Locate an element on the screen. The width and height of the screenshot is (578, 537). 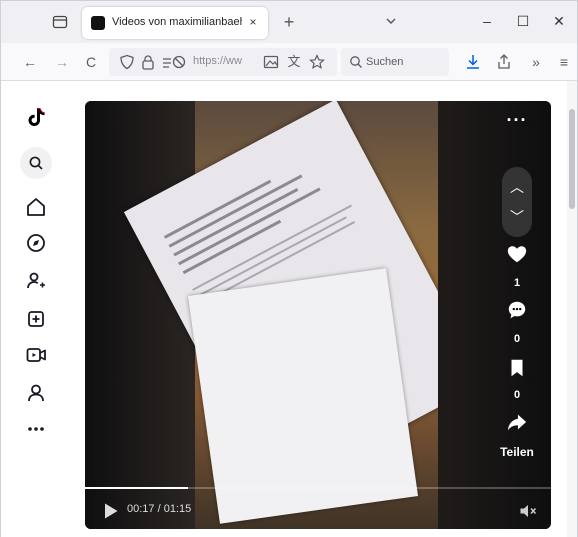
firefox-view-icon is located at coordinates (60, 22).